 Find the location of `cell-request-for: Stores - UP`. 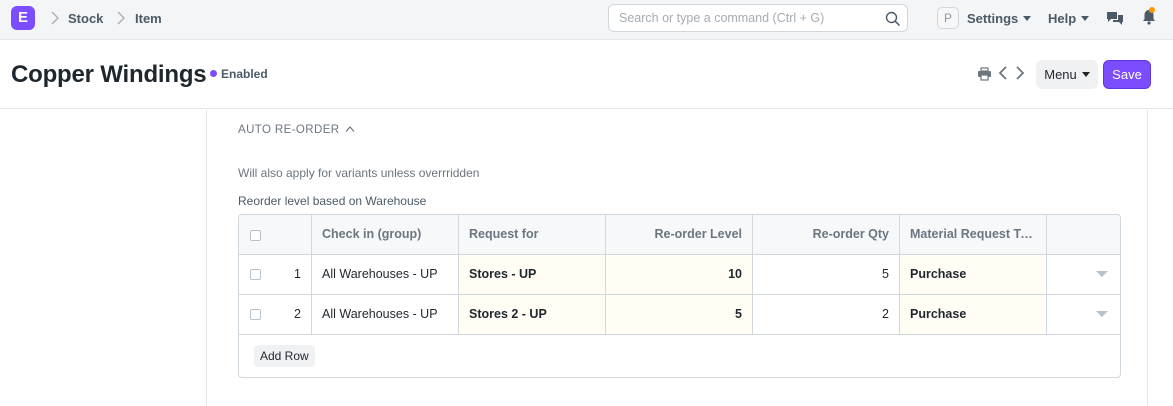

cell-request-for: Stores - UP is located at coordinates (532, 274).